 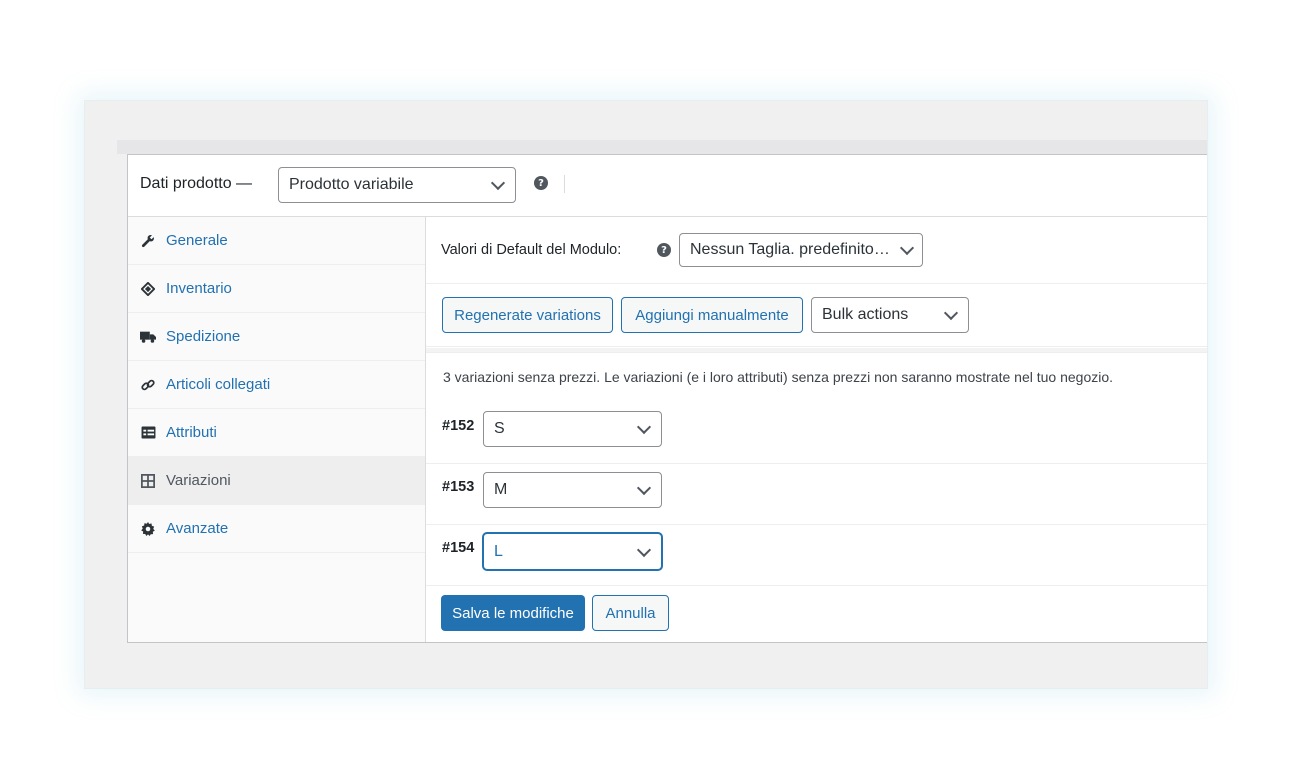 I want to click on add-manually-button: Aggiungi manualmente, so click(x=712, y=315).